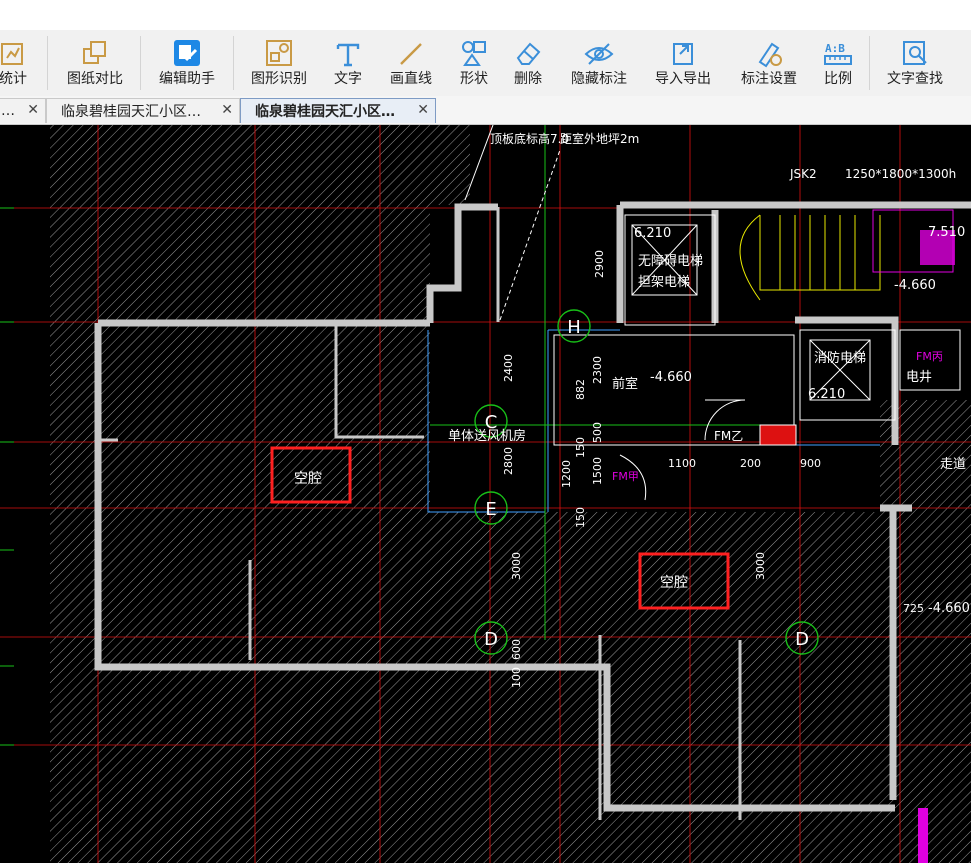 This screenshot has width=971, height=863. I want to click on dimension-text: 200, so click(750, 463).